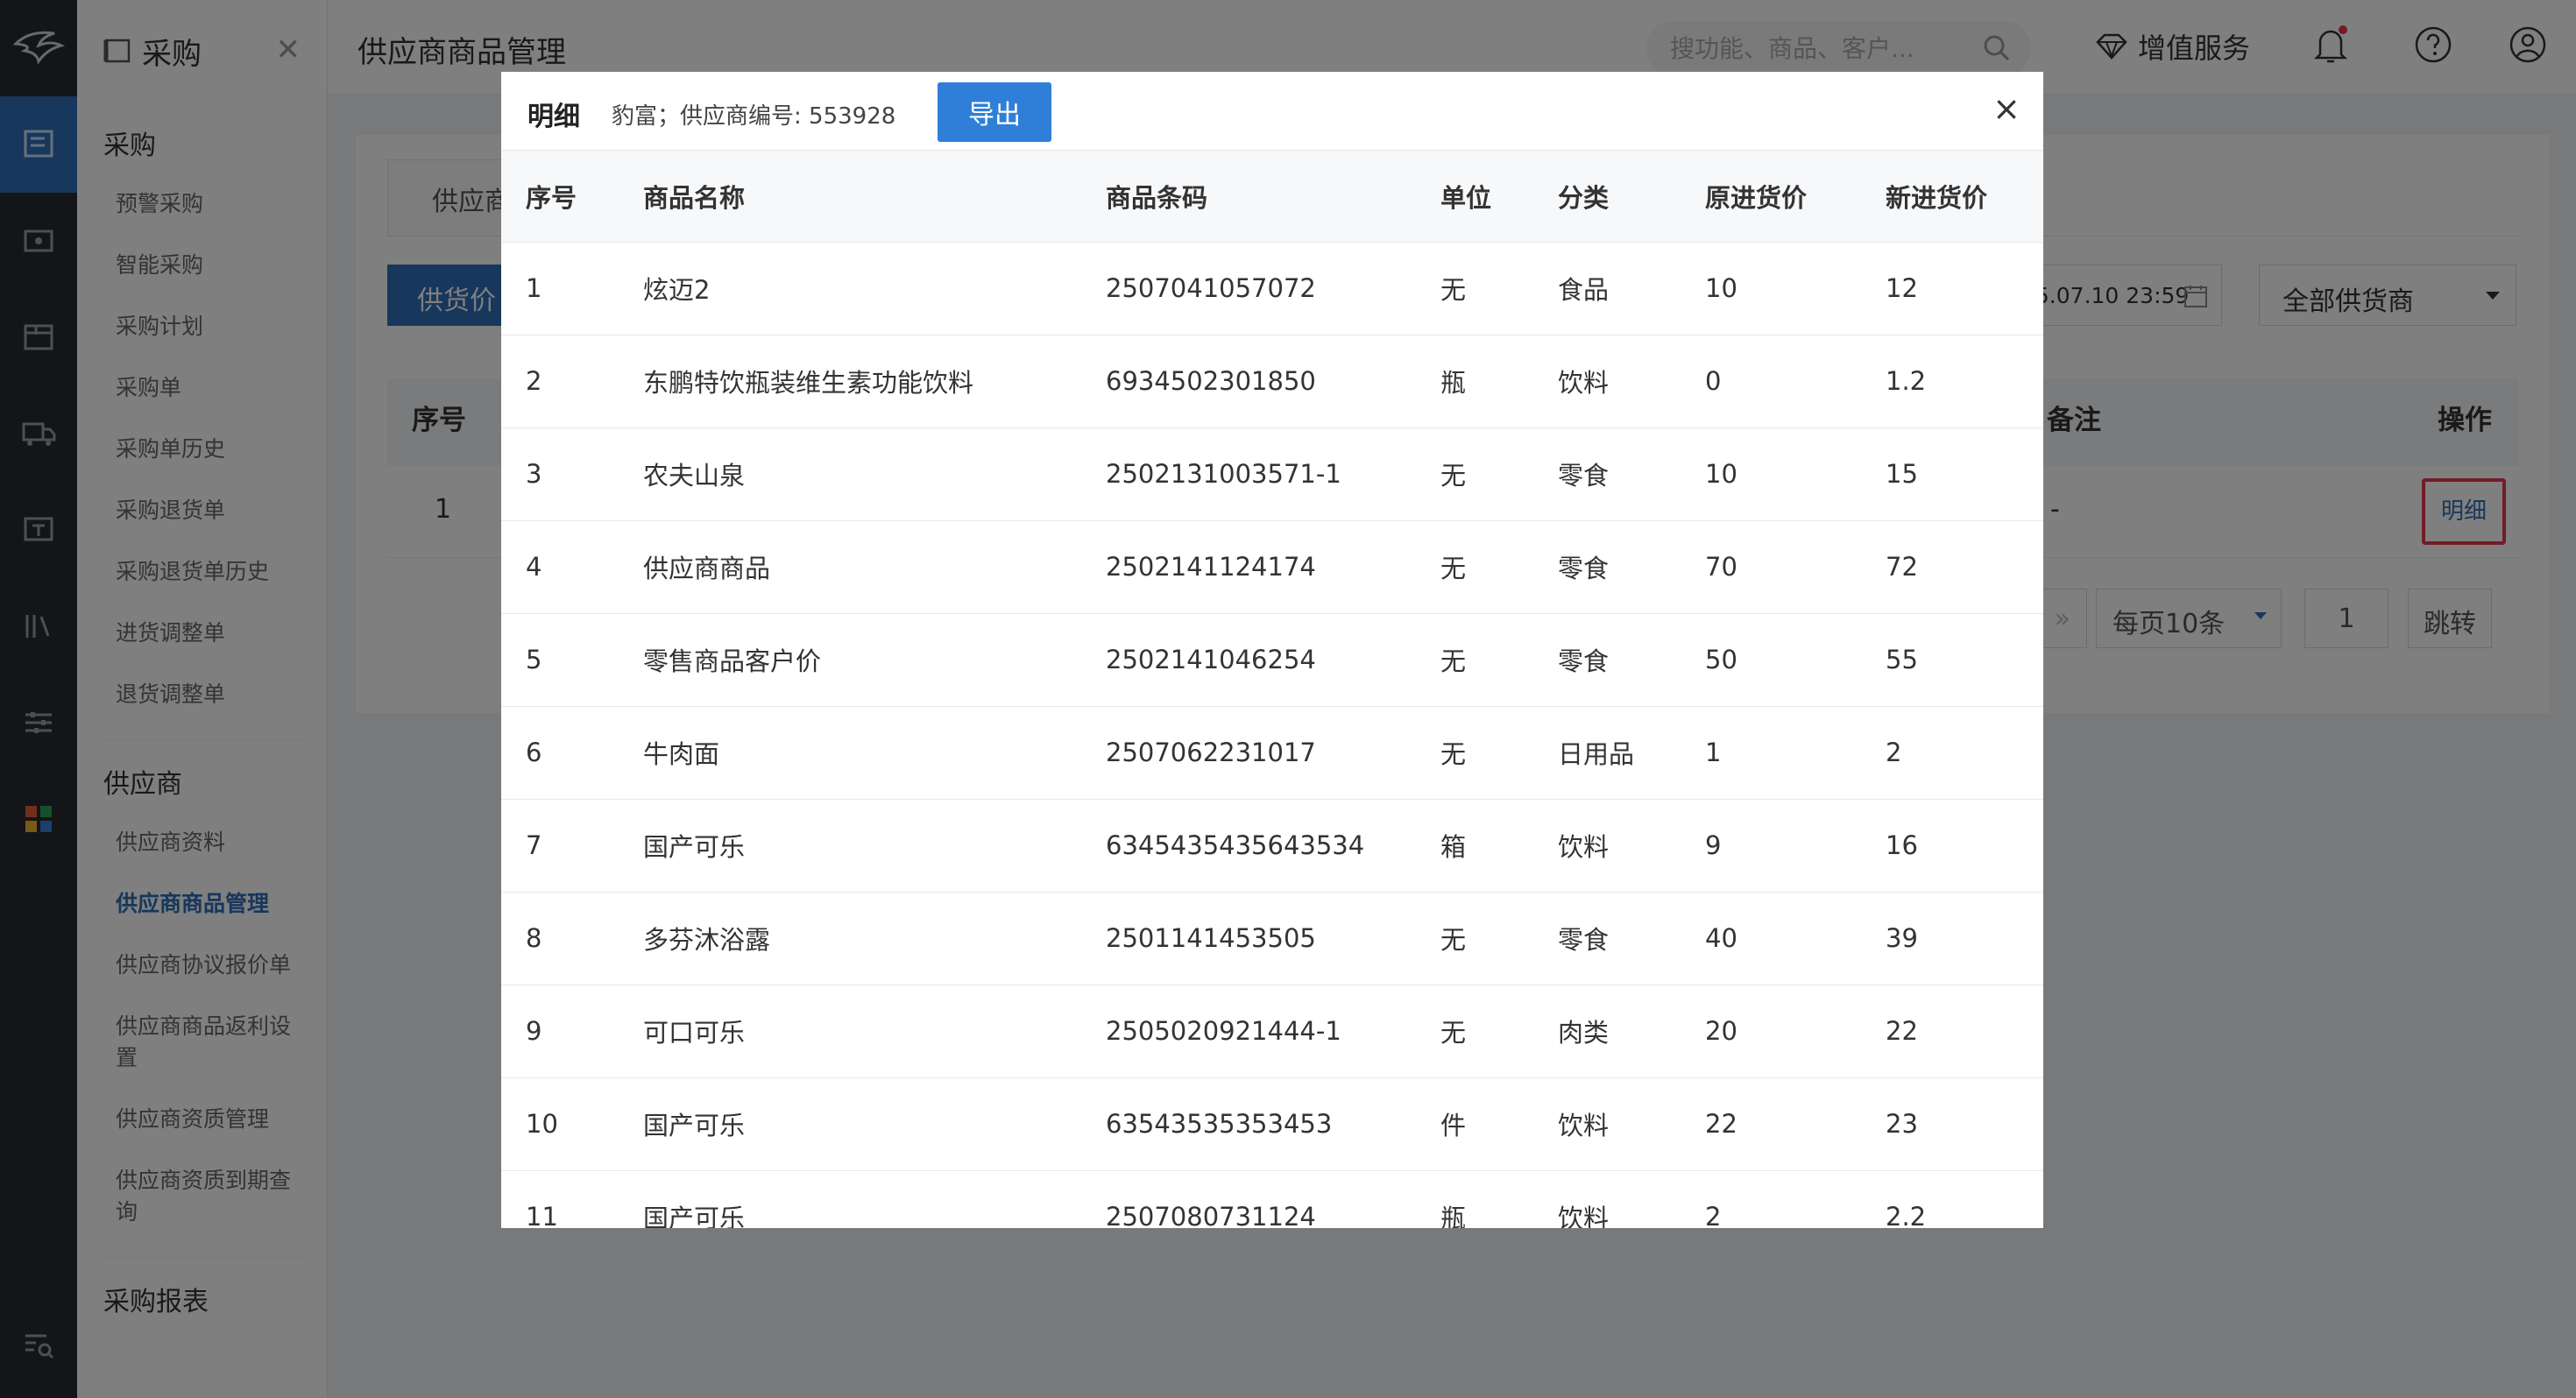  What do you see at coordinates (1952, 288) in the screenshot?
I see `table-cell: 12` at bounding box center [1952, 288].